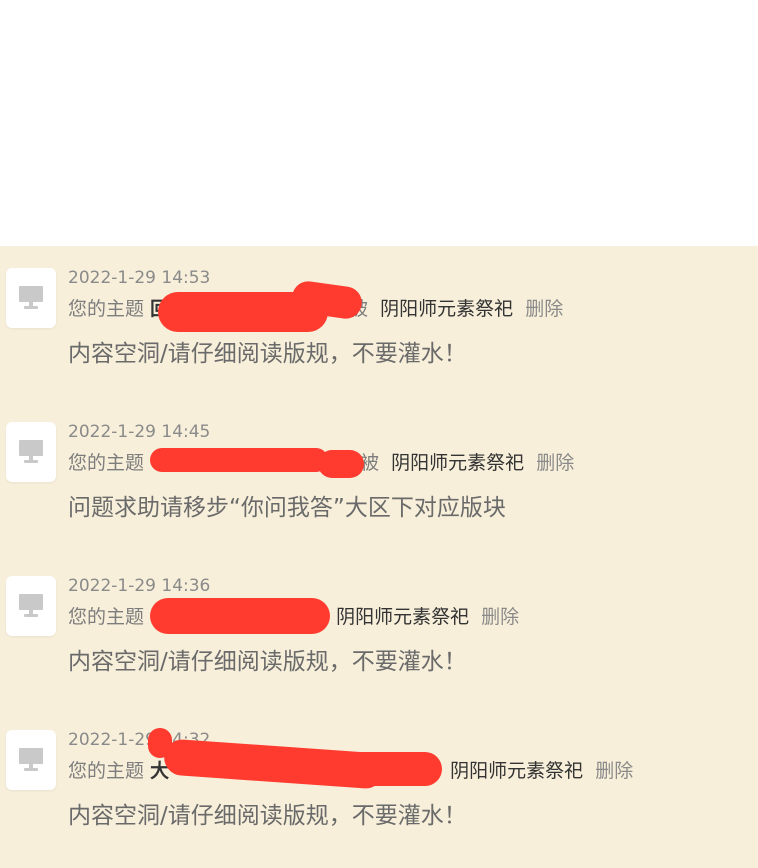 This screenshot has height=868, width=758. I want to click on notification-reason: 问题求助请移步“你问我答”大区下对应版块, so click(287, 508).